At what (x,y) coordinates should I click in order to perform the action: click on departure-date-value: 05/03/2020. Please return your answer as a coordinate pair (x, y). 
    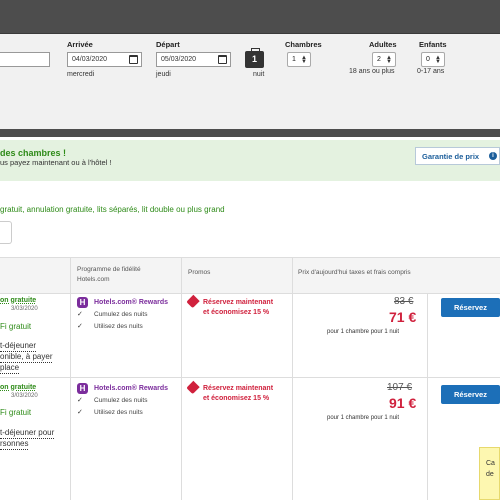
    Looking at the image, I should click on (179, 59).